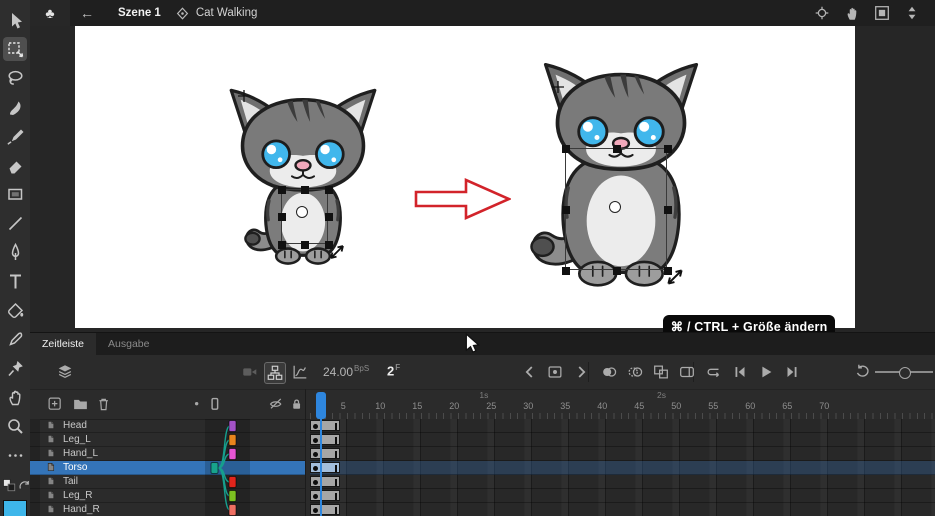  I want to click on parent-column-icon, so click(215, 404).